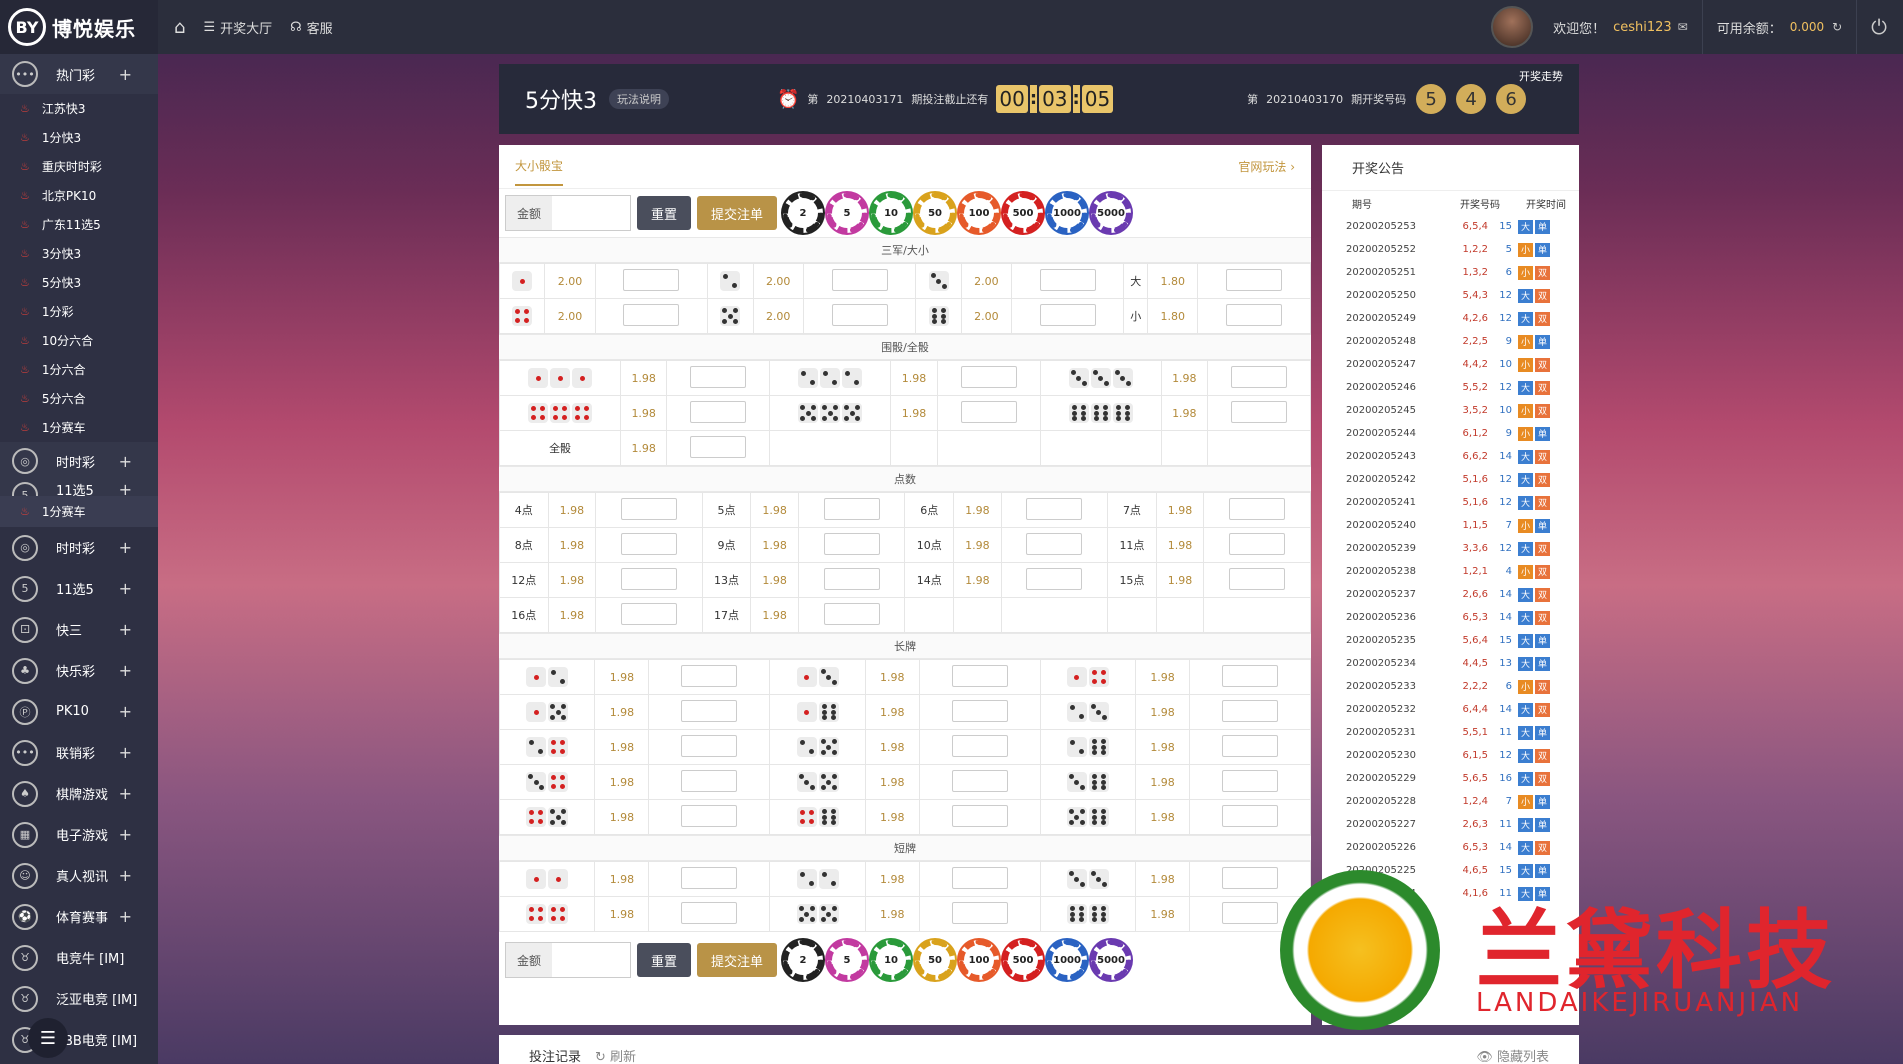 Image resolution: width=1903 pixels, height=1064 pixels. I want to click on nav-draw-hall: ☰ 开奖大厅, so click(237, 27).